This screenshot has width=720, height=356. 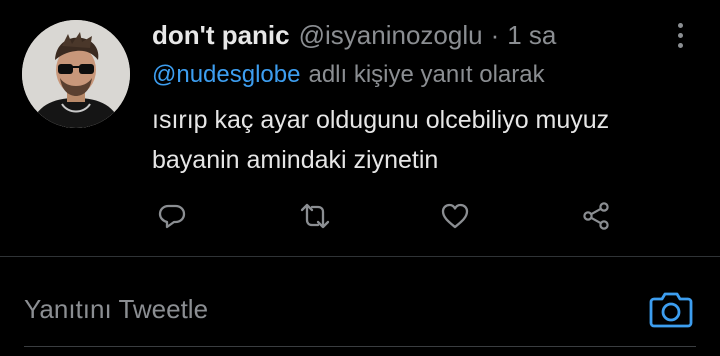 What do you see at coordinates (671, 309) in the screenshot?
I see `camera-icon` at bounding box center [671, 309].